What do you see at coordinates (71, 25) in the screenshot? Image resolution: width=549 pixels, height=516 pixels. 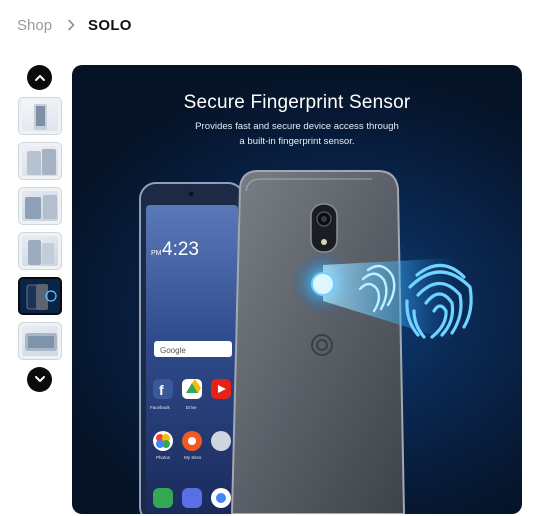 I see `chevron-right-icon` at bounding box center [71, 25].